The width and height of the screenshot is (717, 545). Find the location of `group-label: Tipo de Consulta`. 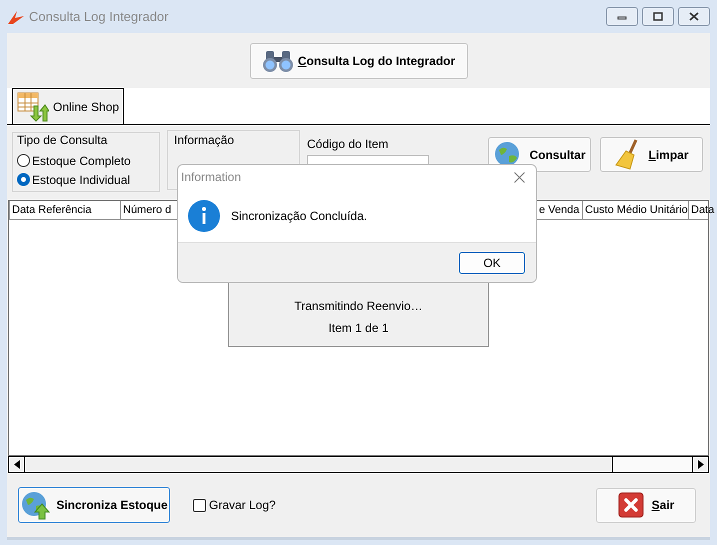

group-label: Tipo de Consulta is located at coordinates (62, 140).